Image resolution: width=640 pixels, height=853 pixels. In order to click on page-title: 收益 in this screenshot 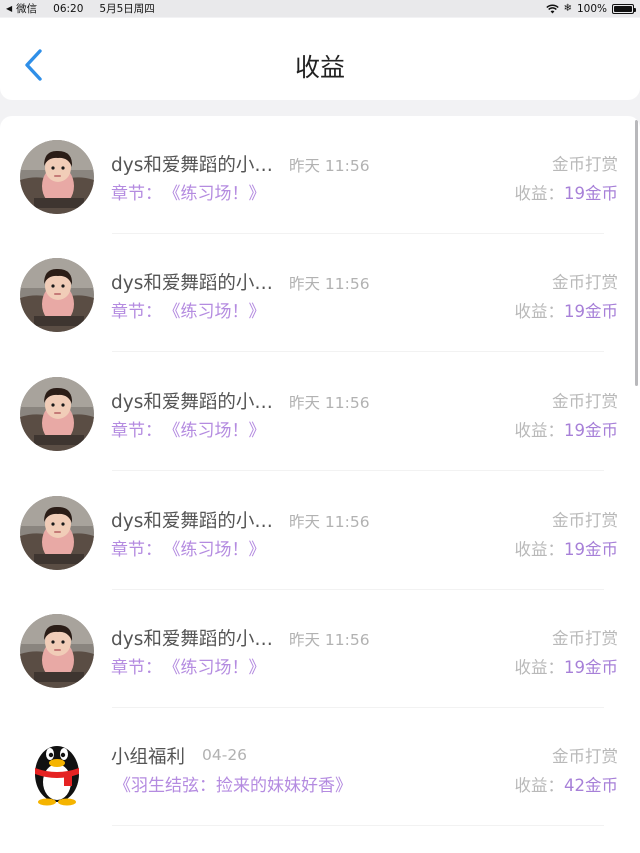, I will do `click(319, 67)`.